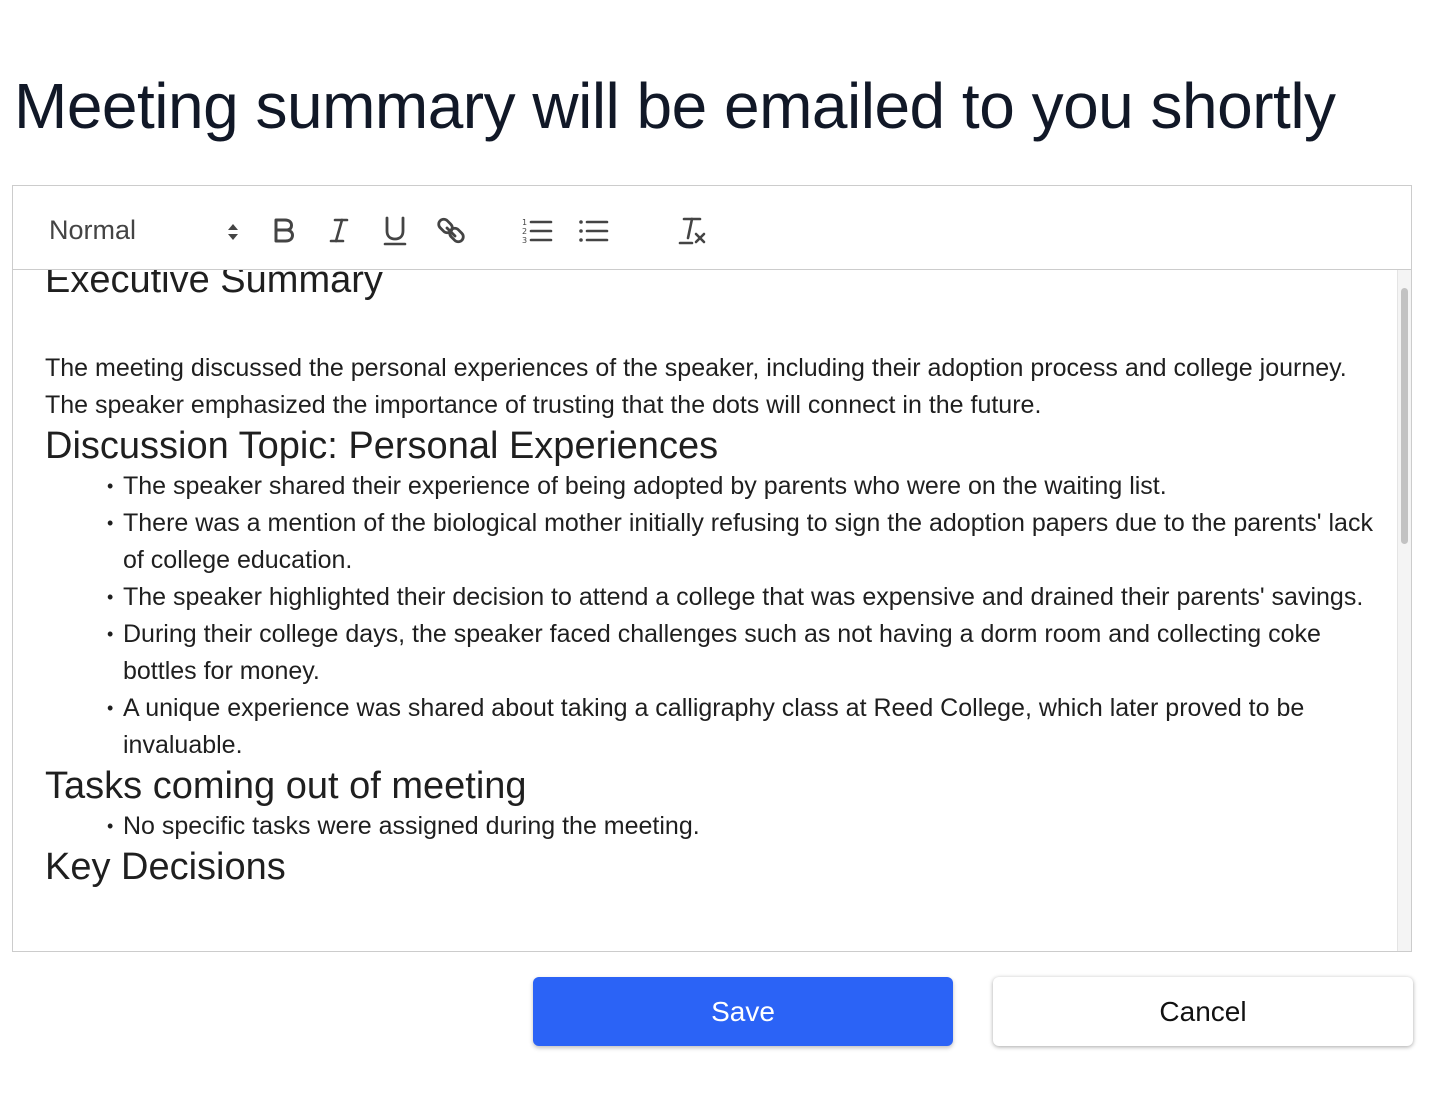 The height and width of the screenshot is (1106, 1440). I want to click on ordered-list-icon: 1 2 3, so click(537, 231).